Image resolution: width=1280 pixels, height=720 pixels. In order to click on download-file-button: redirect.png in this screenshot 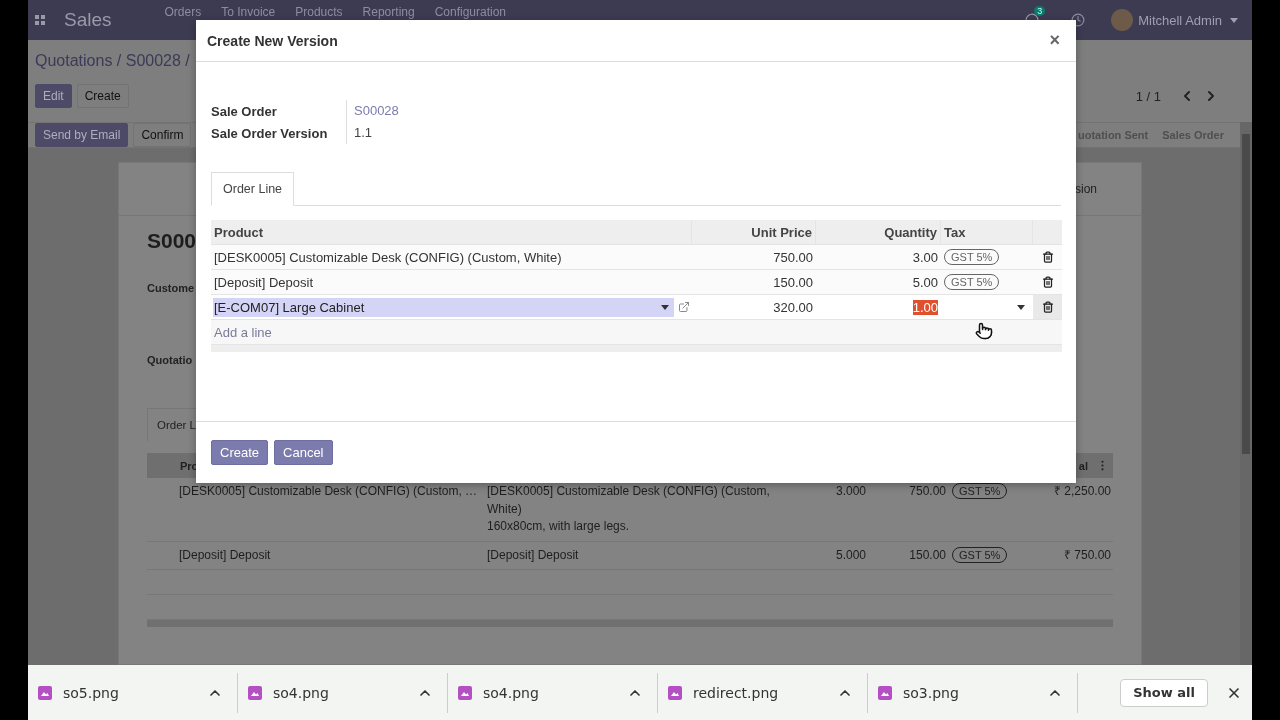, I will do `click(752, 692)`.